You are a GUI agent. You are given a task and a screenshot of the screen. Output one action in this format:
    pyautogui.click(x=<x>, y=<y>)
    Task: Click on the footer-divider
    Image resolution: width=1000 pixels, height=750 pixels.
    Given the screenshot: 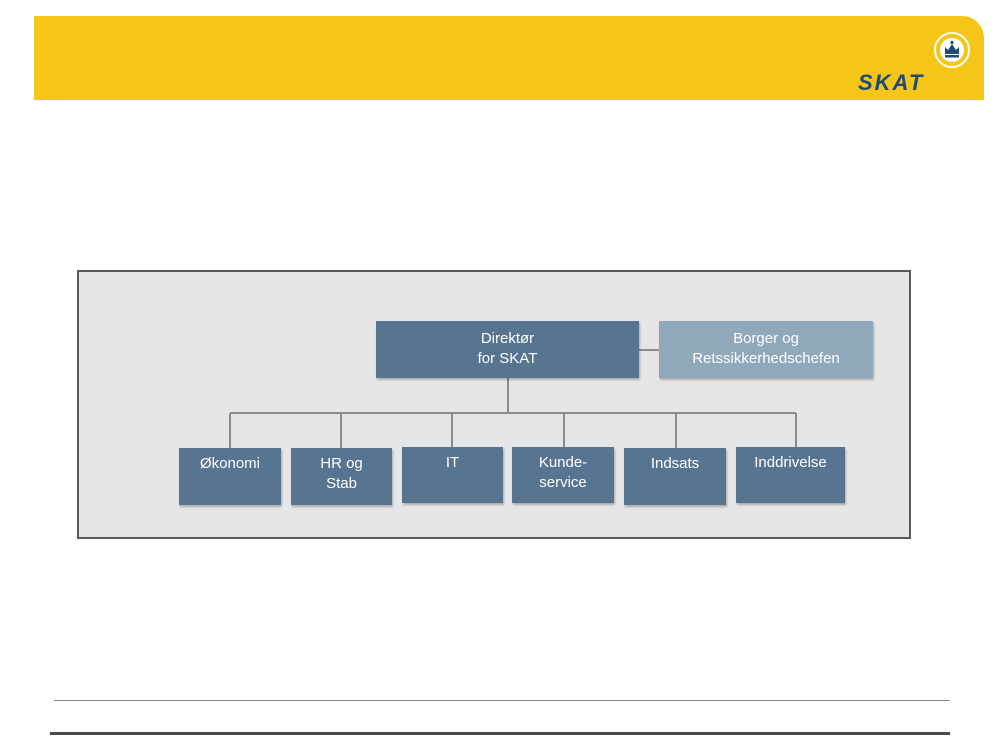 What is the action you would take?
    pyautogui.click(x=502, y=700)
    